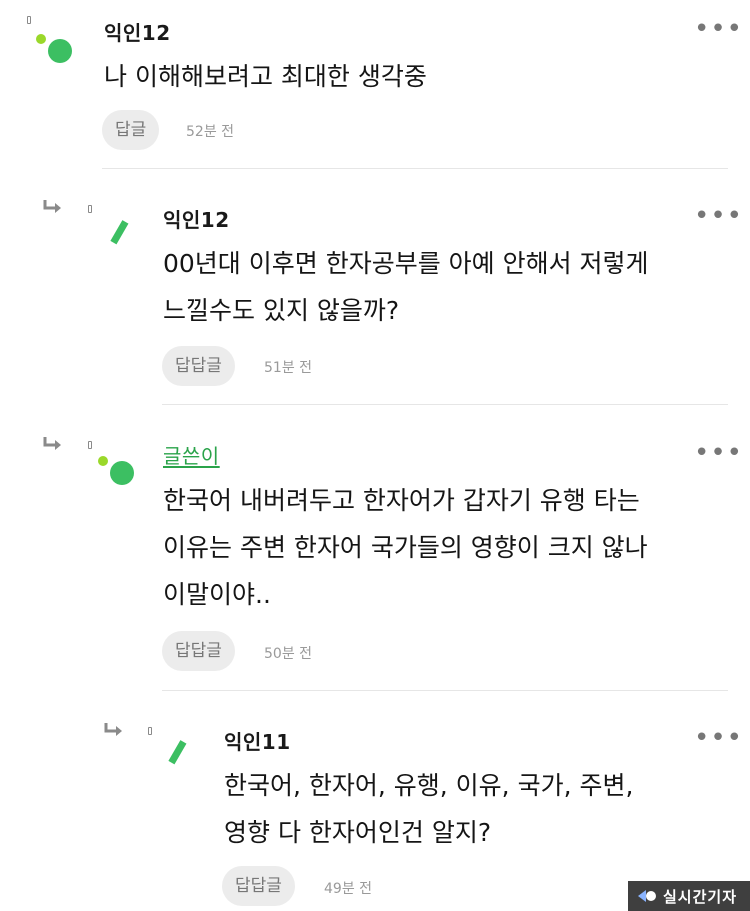  I want to click on reply-button: 답글, so click(131, 130).